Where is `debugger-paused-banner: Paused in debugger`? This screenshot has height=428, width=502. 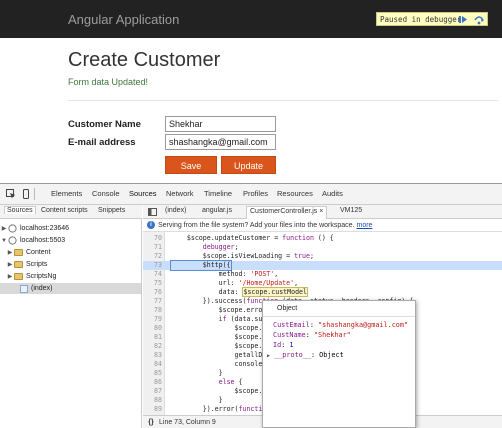
debugger-paused-banner: Paused in debugger is located at coordinates (432, 19).